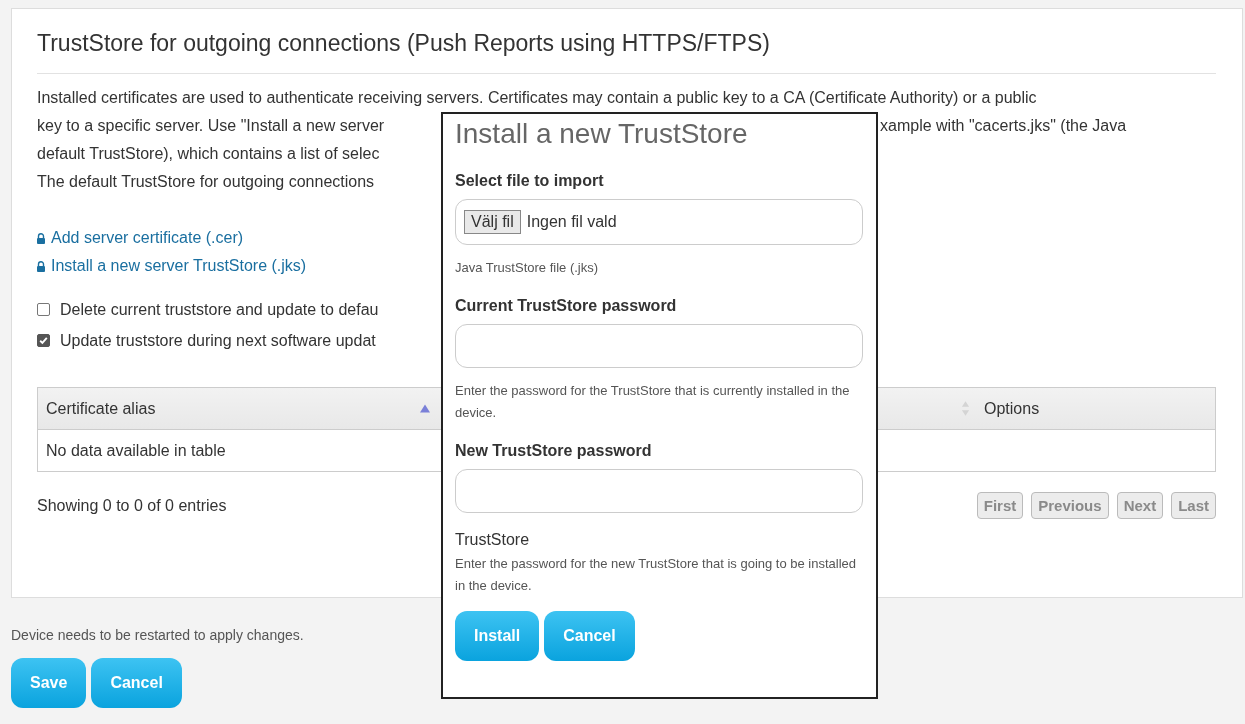 This screenshot has height=724, width=1245. Describe the element at coordinates (656, 575) in the screenshot. I see `help-text: Enter the password for the new TrustStore that is going to be installed in the device.` at that location.